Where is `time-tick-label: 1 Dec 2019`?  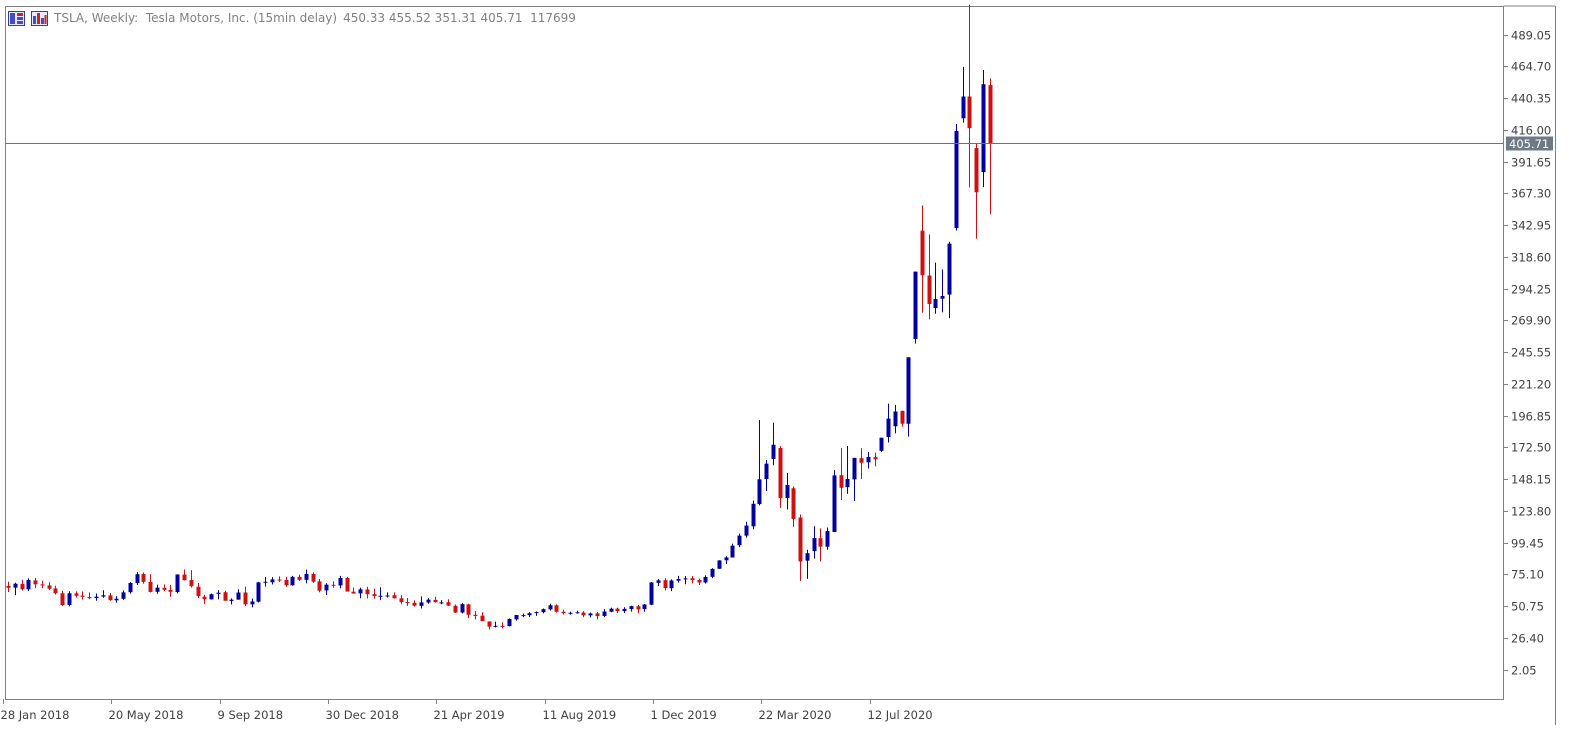 time-tick-label: 1 Dec 2019 is located at coordinates (684, 715).